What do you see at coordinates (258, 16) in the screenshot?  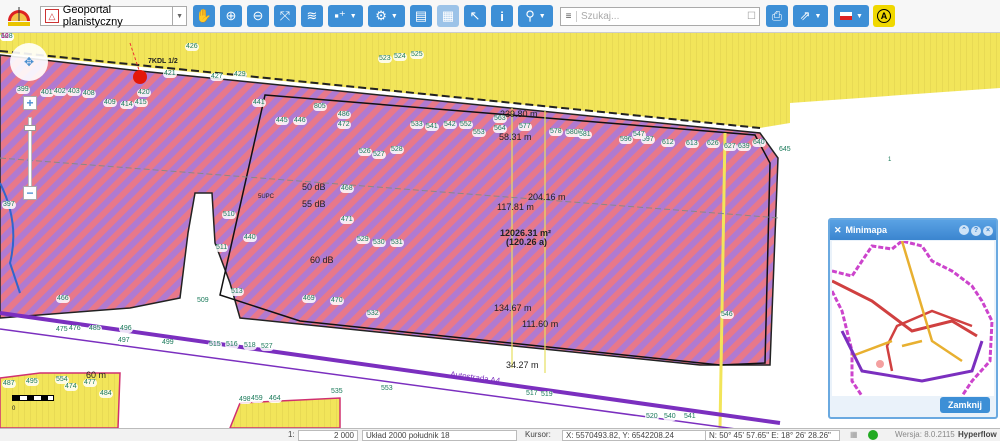 I see `zoom-out-button: ⊖` at bounding box center [258, 16].